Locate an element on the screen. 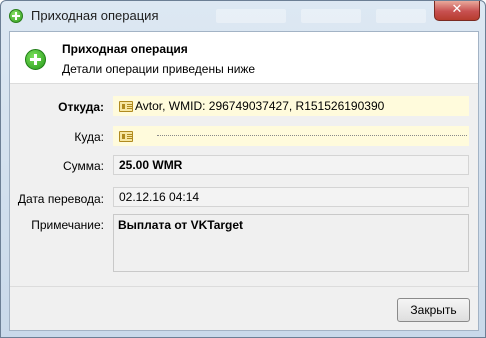 The height and width of the screenshot is (338, 486). title-bar: Приходная операция ✕ is located at coordinates (243, 16).